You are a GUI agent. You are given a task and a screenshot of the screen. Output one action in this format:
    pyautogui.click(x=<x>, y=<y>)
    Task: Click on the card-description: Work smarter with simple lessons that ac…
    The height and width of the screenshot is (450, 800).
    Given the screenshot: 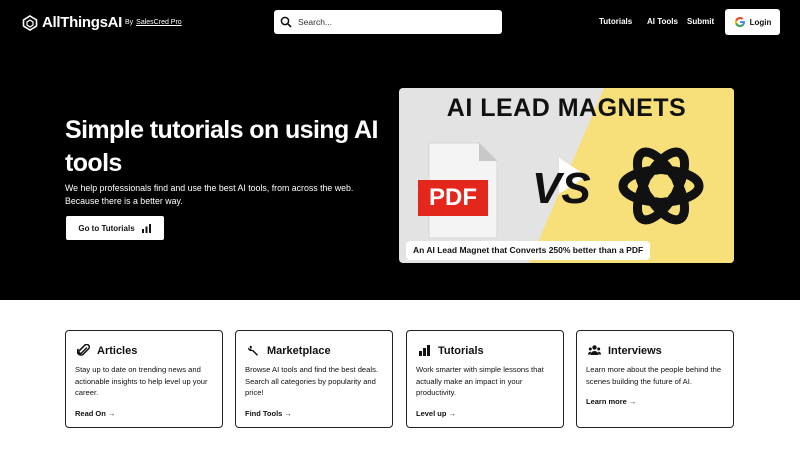 What is the action you would take?
    pyautogui.click(x=480, y=381)
    